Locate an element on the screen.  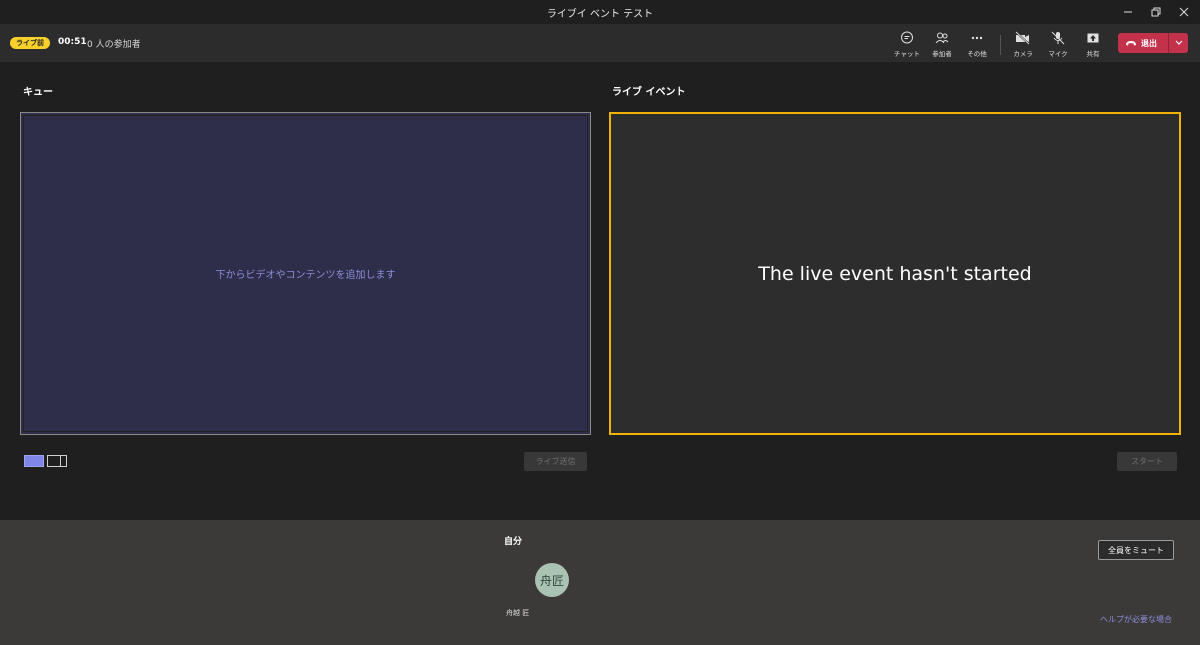
elapsed-time: 00:51 is located at coordinates (72, 42).